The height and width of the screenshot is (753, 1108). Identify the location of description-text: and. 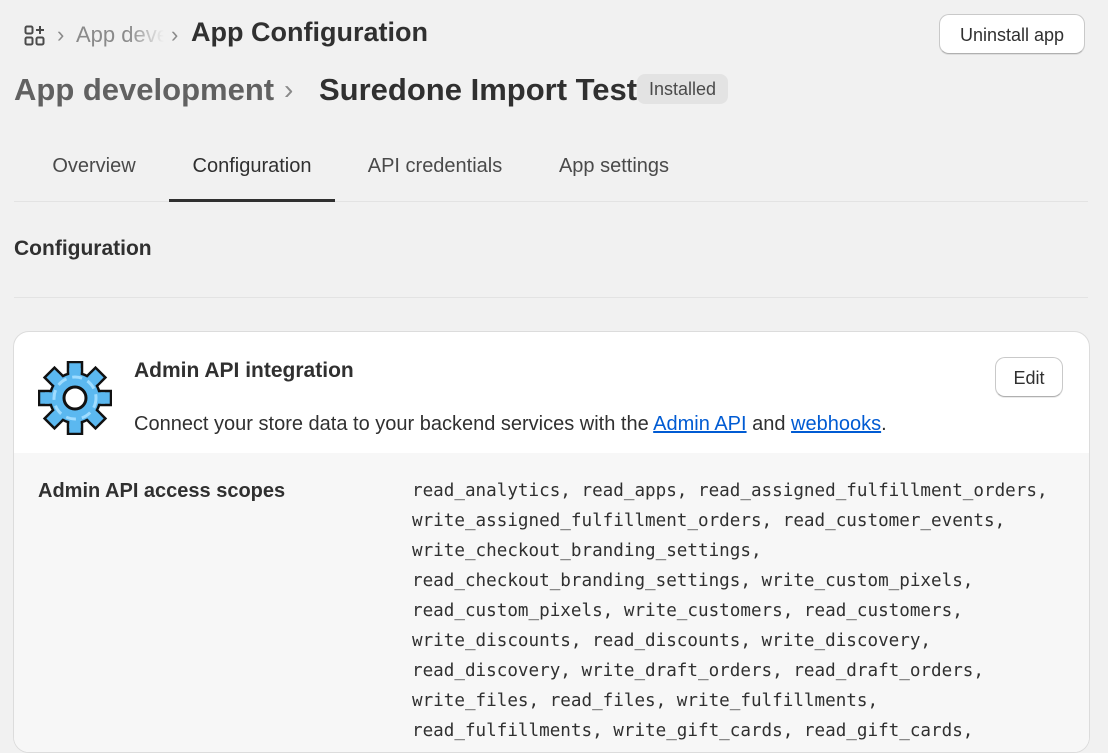
(769, 424).